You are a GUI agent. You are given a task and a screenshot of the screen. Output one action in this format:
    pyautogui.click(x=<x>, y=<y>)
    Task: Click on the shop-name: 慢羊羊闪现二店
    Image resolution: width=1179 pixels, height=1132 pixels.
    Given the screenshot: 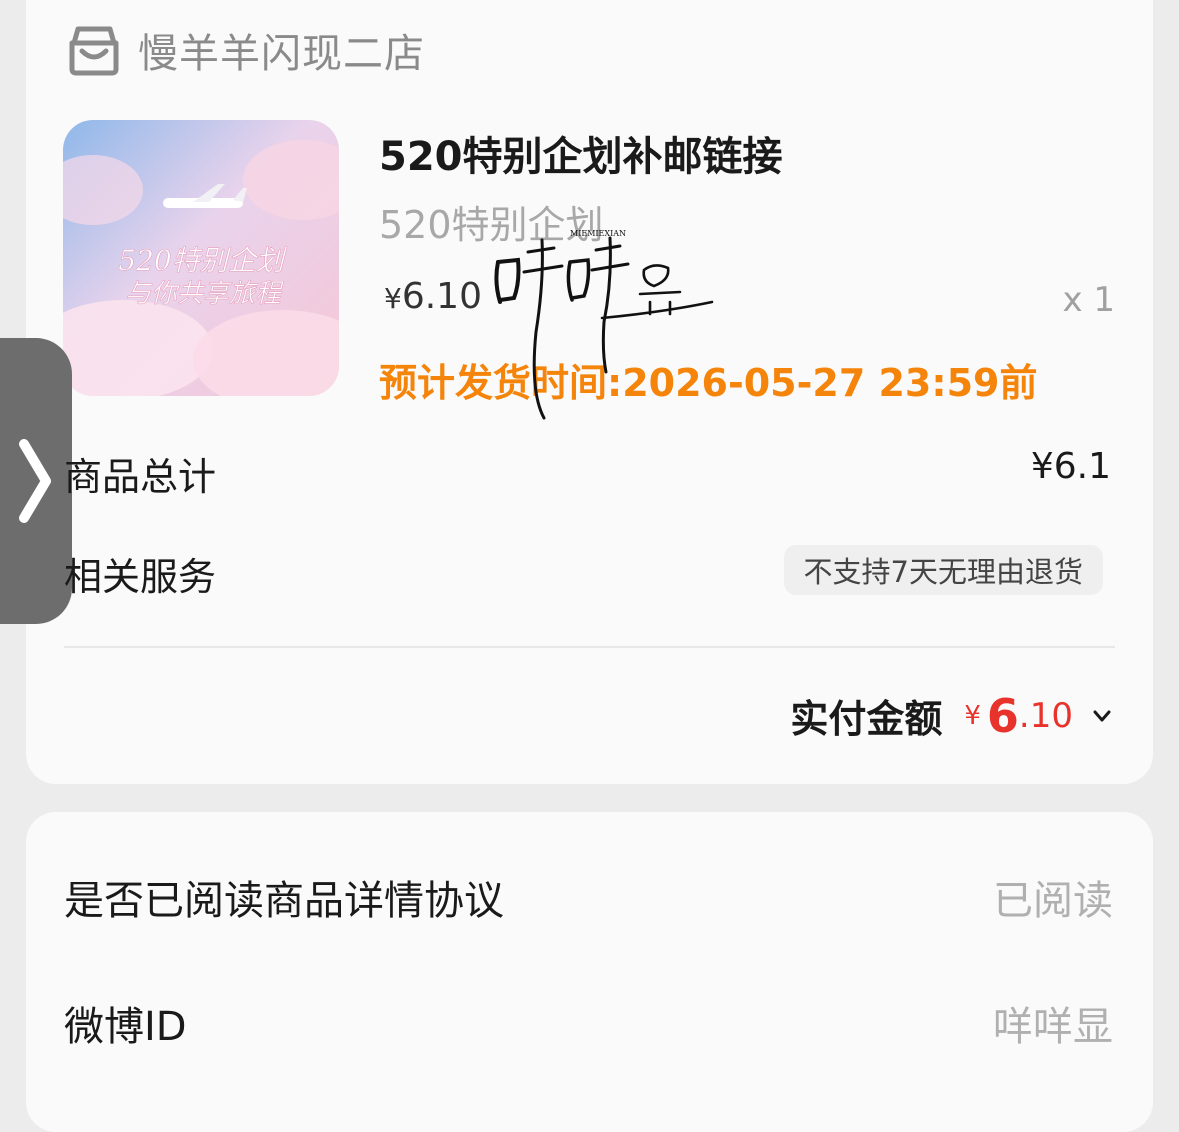 What is the action you would take?
    pyautogui.click(x=281, y=54)
    